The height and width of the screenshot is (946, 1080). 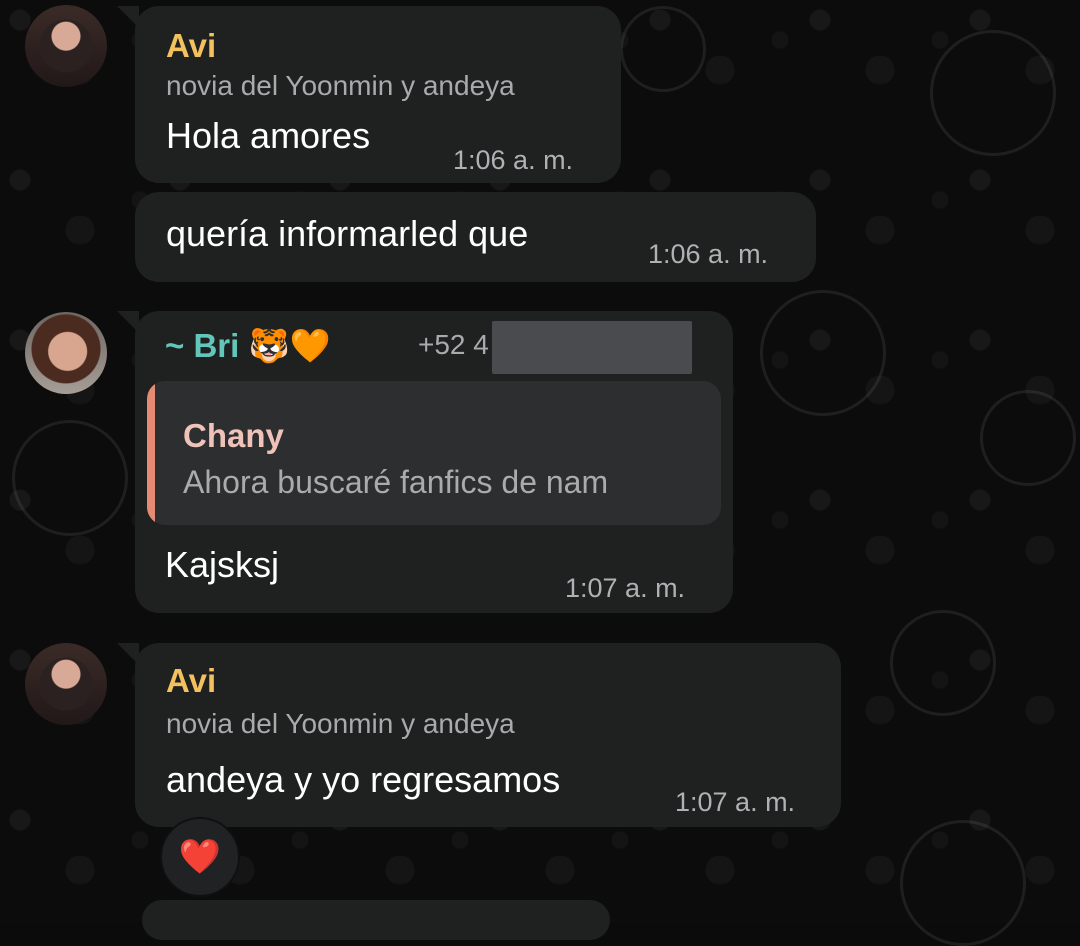 I want to click on reply-author: Chany, so click(x=233, y=435).